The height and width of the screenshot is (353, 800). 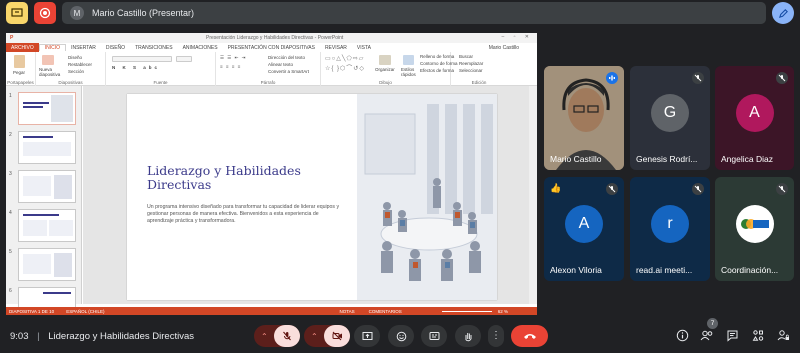 I want to click on lock-person-icon, so click(x=783, y=335).